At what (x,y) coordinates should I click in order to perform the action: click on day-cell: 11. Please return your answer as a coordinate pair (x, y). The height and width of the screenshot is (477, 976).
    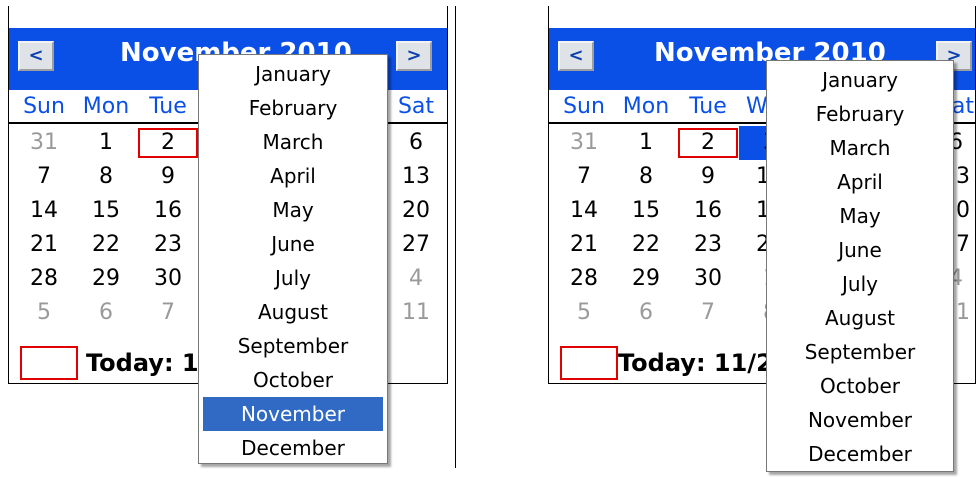
    Looking at the image, I should click on (416, 313).